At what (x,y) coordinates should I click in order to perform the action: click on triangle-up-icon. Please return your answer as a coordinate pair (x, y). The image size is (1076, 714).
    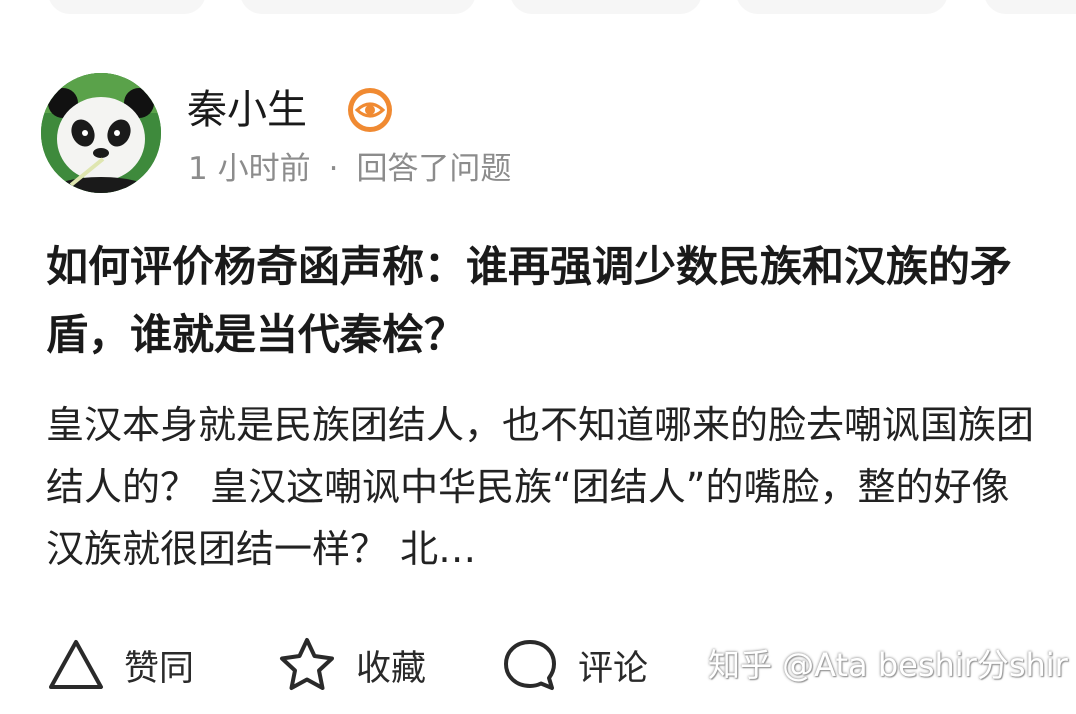
    Looking at the image, I should click on (76, 664).